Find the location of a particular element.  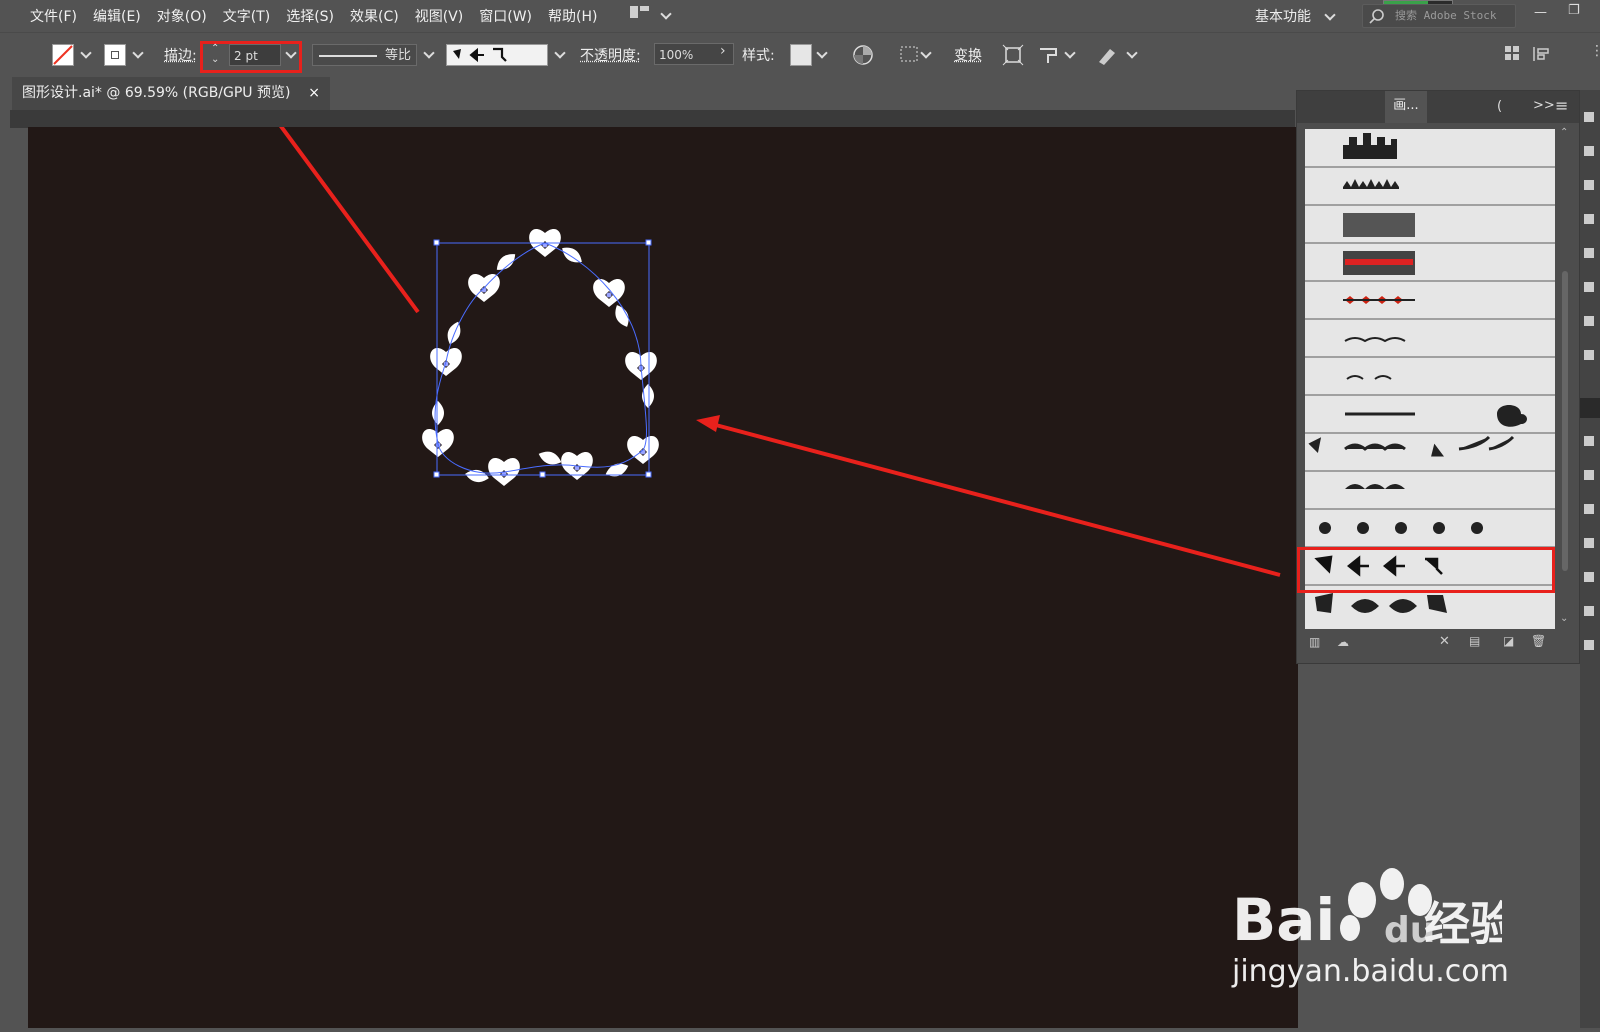

heart-leaf-brush-icon is located at coordinates (484, 55).